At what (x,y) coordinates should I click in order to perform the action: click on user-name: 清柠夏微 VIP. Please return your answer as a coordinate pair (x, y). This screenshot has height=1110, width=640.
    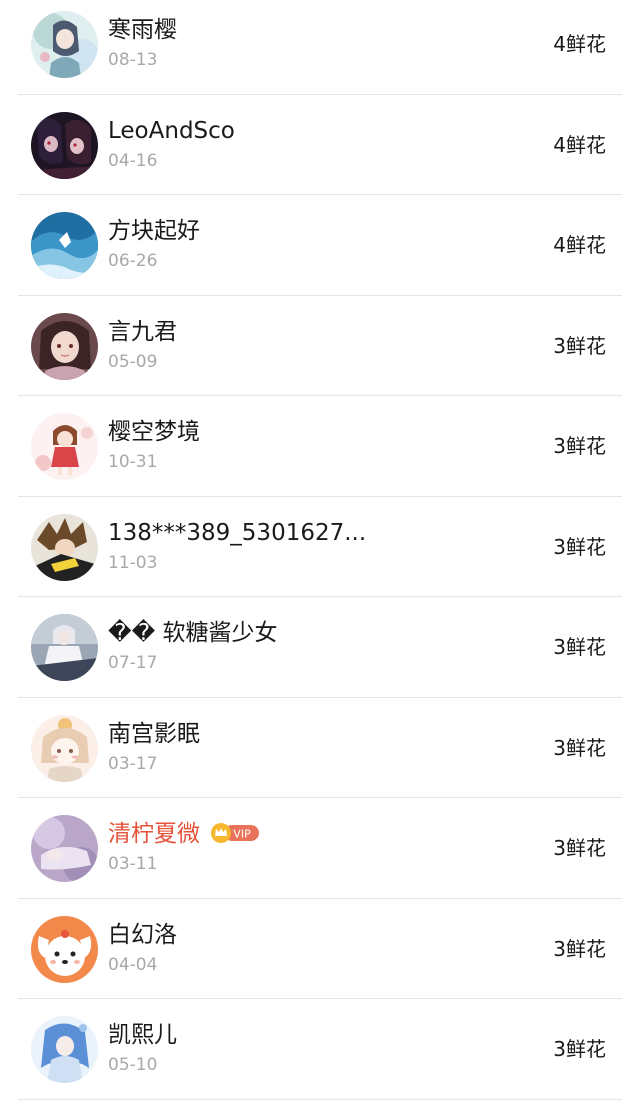
    Looking at the image, I should click on (184, 834).